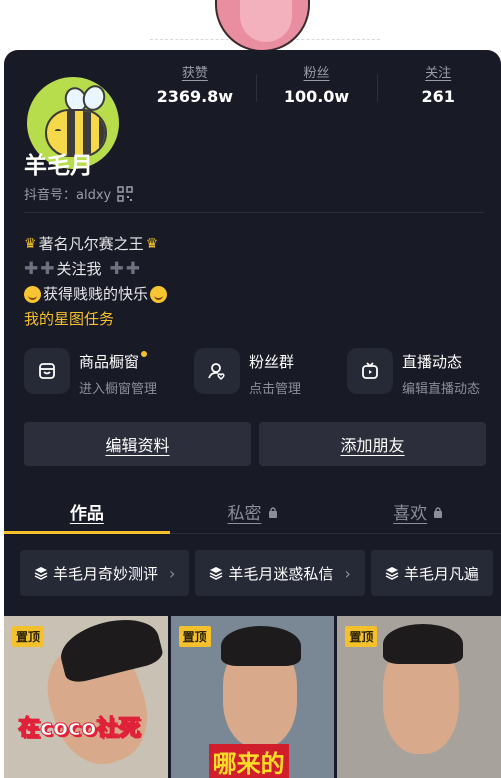 The width and height of the screenshot is (501, 778). Describe the element at coordinates (144, 354) in the screenshot. I see `notification-dot` at that location.